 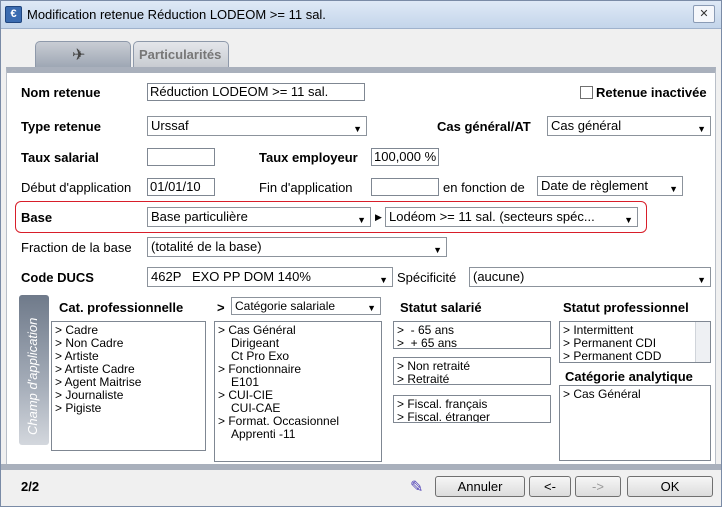 I want to click on fraction-base-value: (totalité de la base), so click(x=206, y=246).